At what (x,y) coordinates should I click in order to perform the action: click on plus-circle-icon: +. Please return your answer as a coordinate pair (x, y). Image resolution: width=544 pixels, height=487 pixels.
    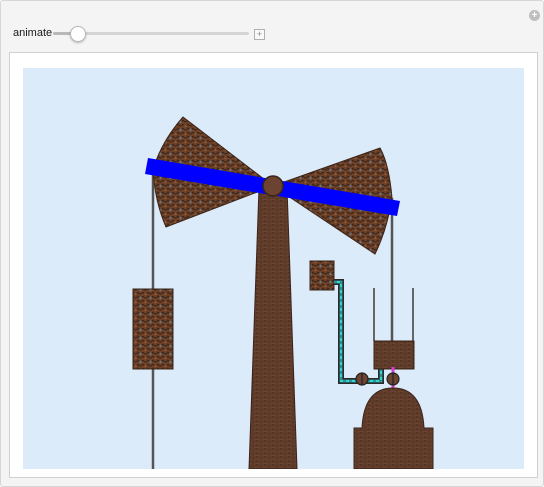
    Looking at the image, I should click on (534, 15).